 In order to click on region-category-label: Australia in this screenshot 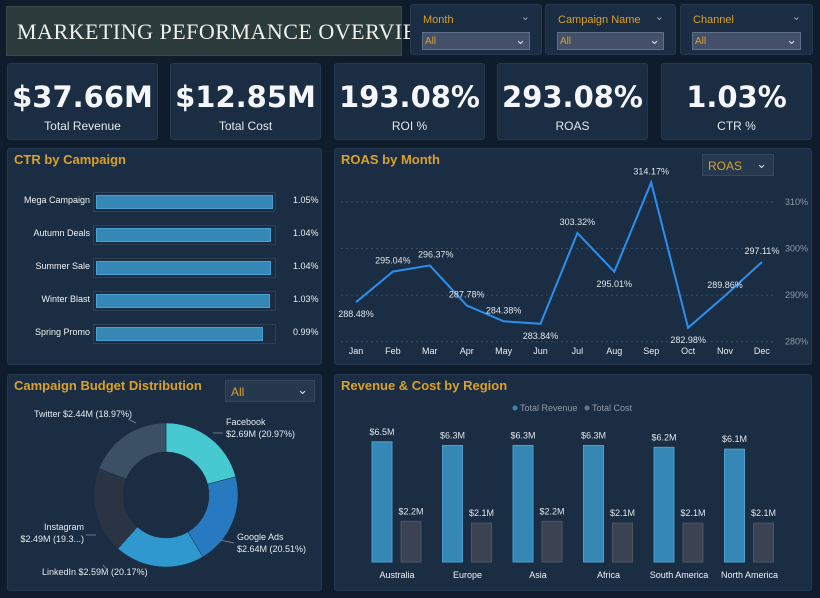, I will do `click(396, 575)`.